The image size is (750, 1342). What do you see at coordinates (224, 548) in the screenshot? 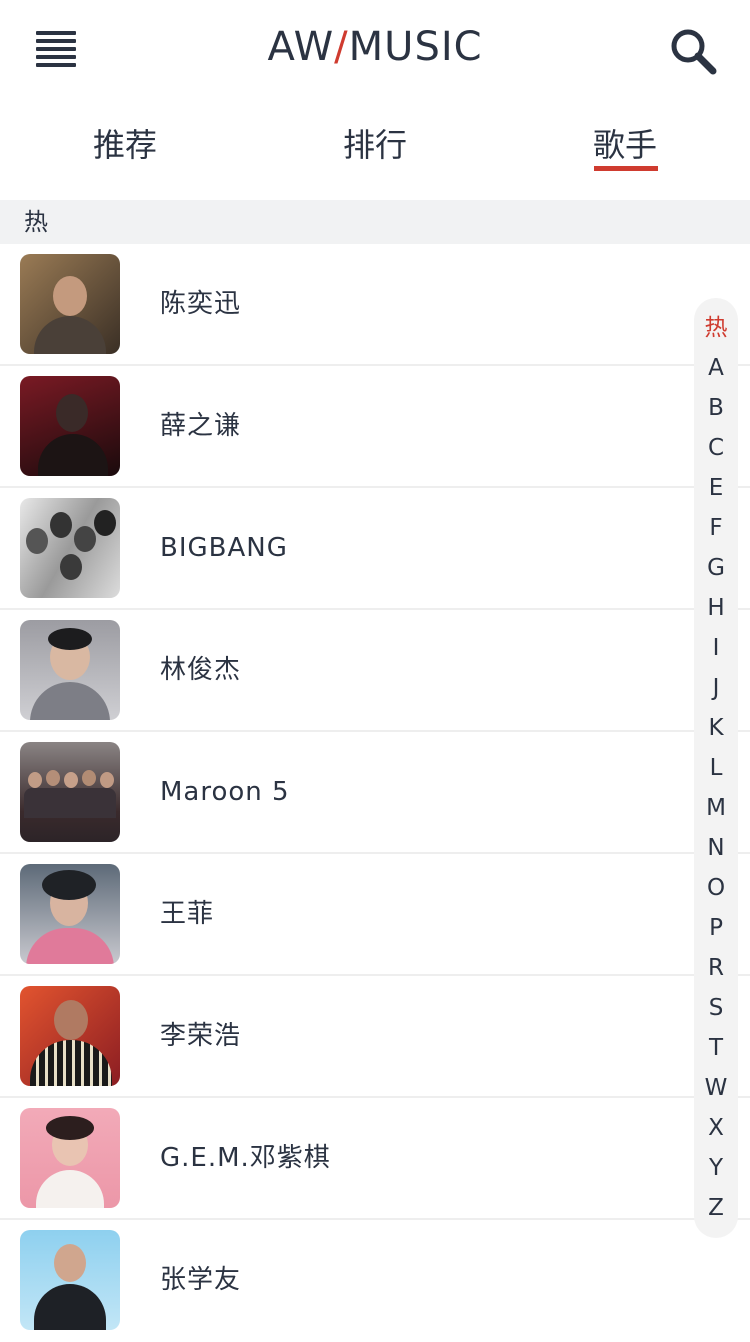
I see `artist-name: BIGBANG` at bounding box center [224, 548].